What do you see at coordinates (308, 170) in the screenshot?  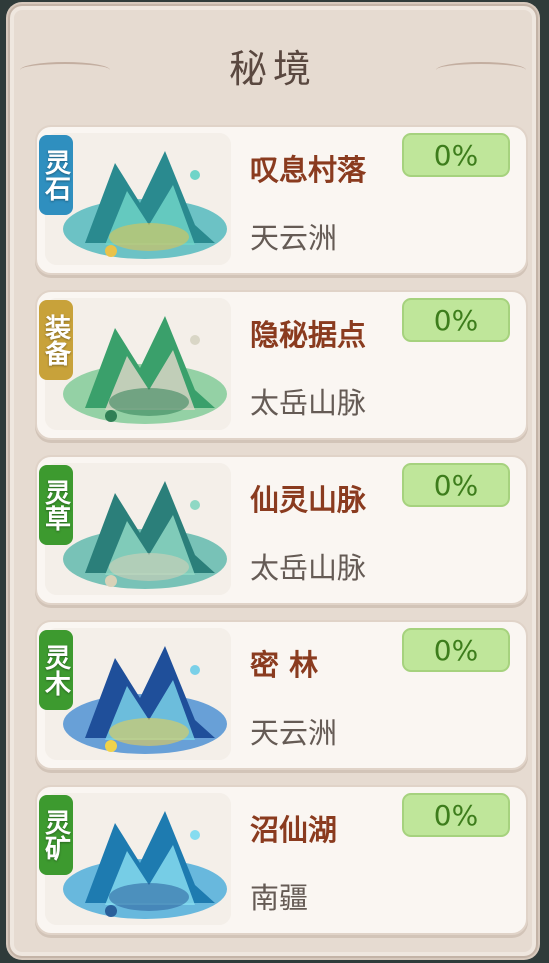 I see `realm-name: 叹息村落` at bounding box center [308, 170].